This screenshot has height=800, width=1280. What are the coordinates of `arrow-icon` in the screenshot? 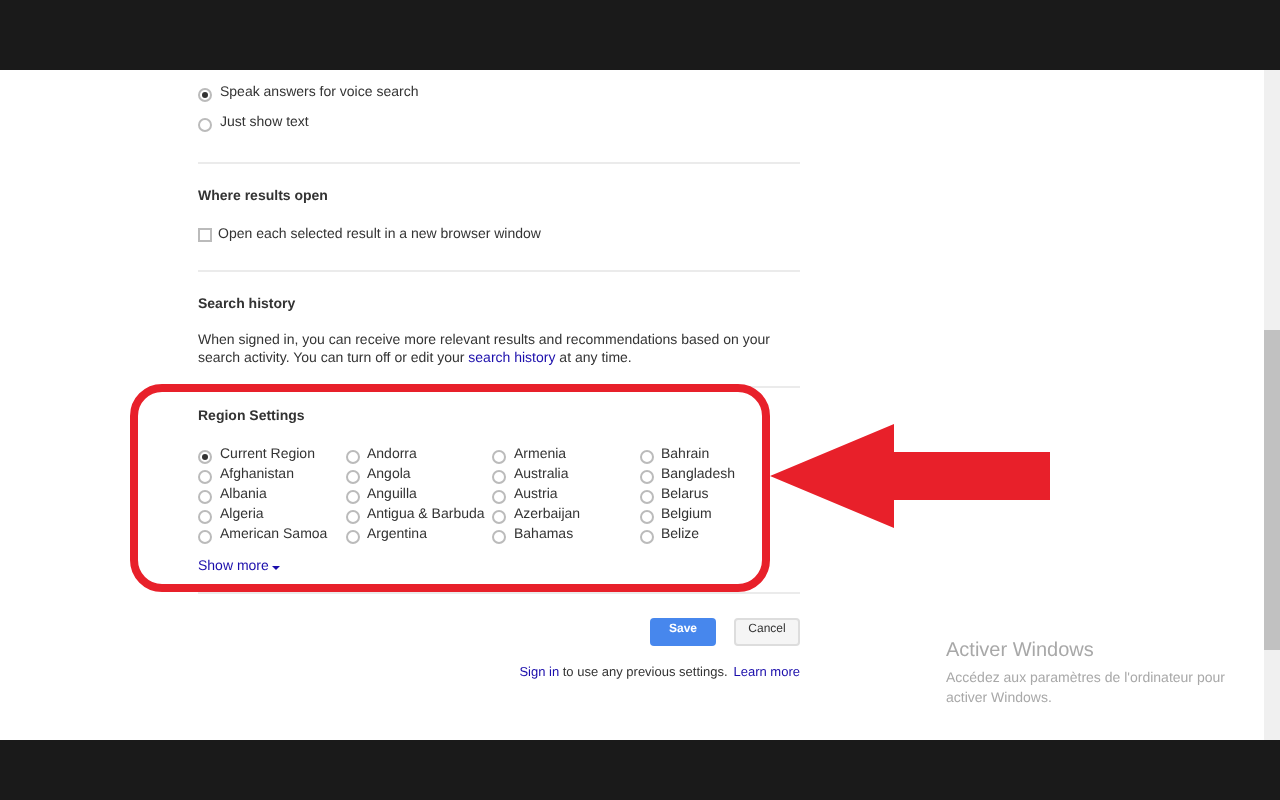 It's located at (910, 476).